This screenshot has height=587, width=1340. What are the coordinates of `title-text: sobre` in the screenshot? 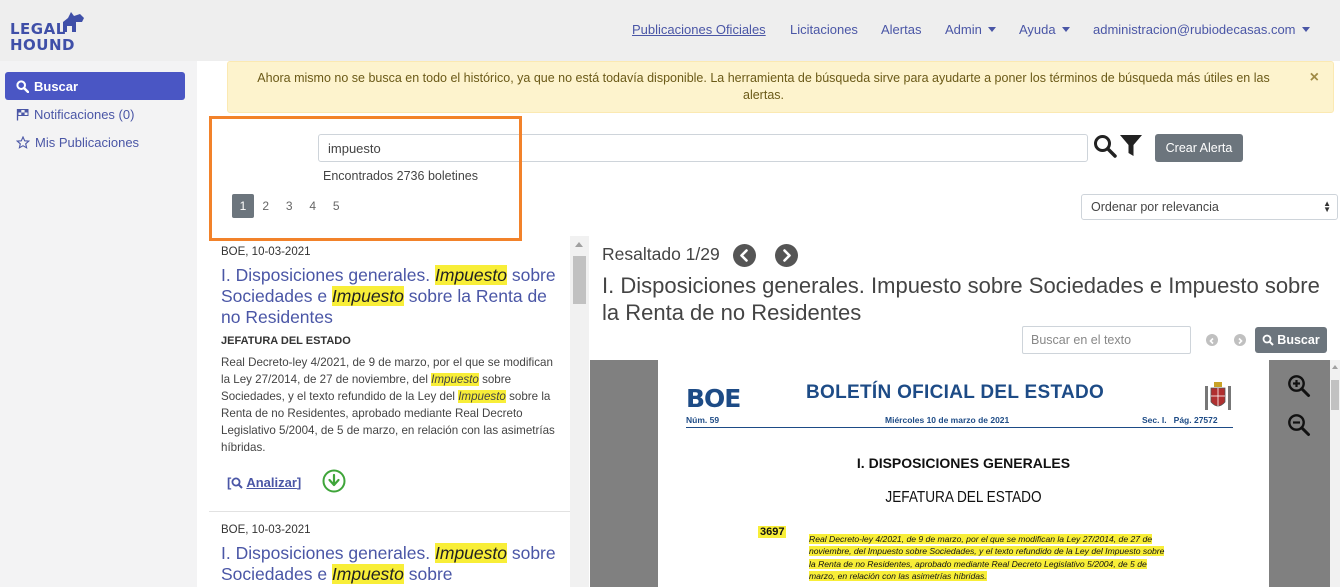 It's located at (428, 574).